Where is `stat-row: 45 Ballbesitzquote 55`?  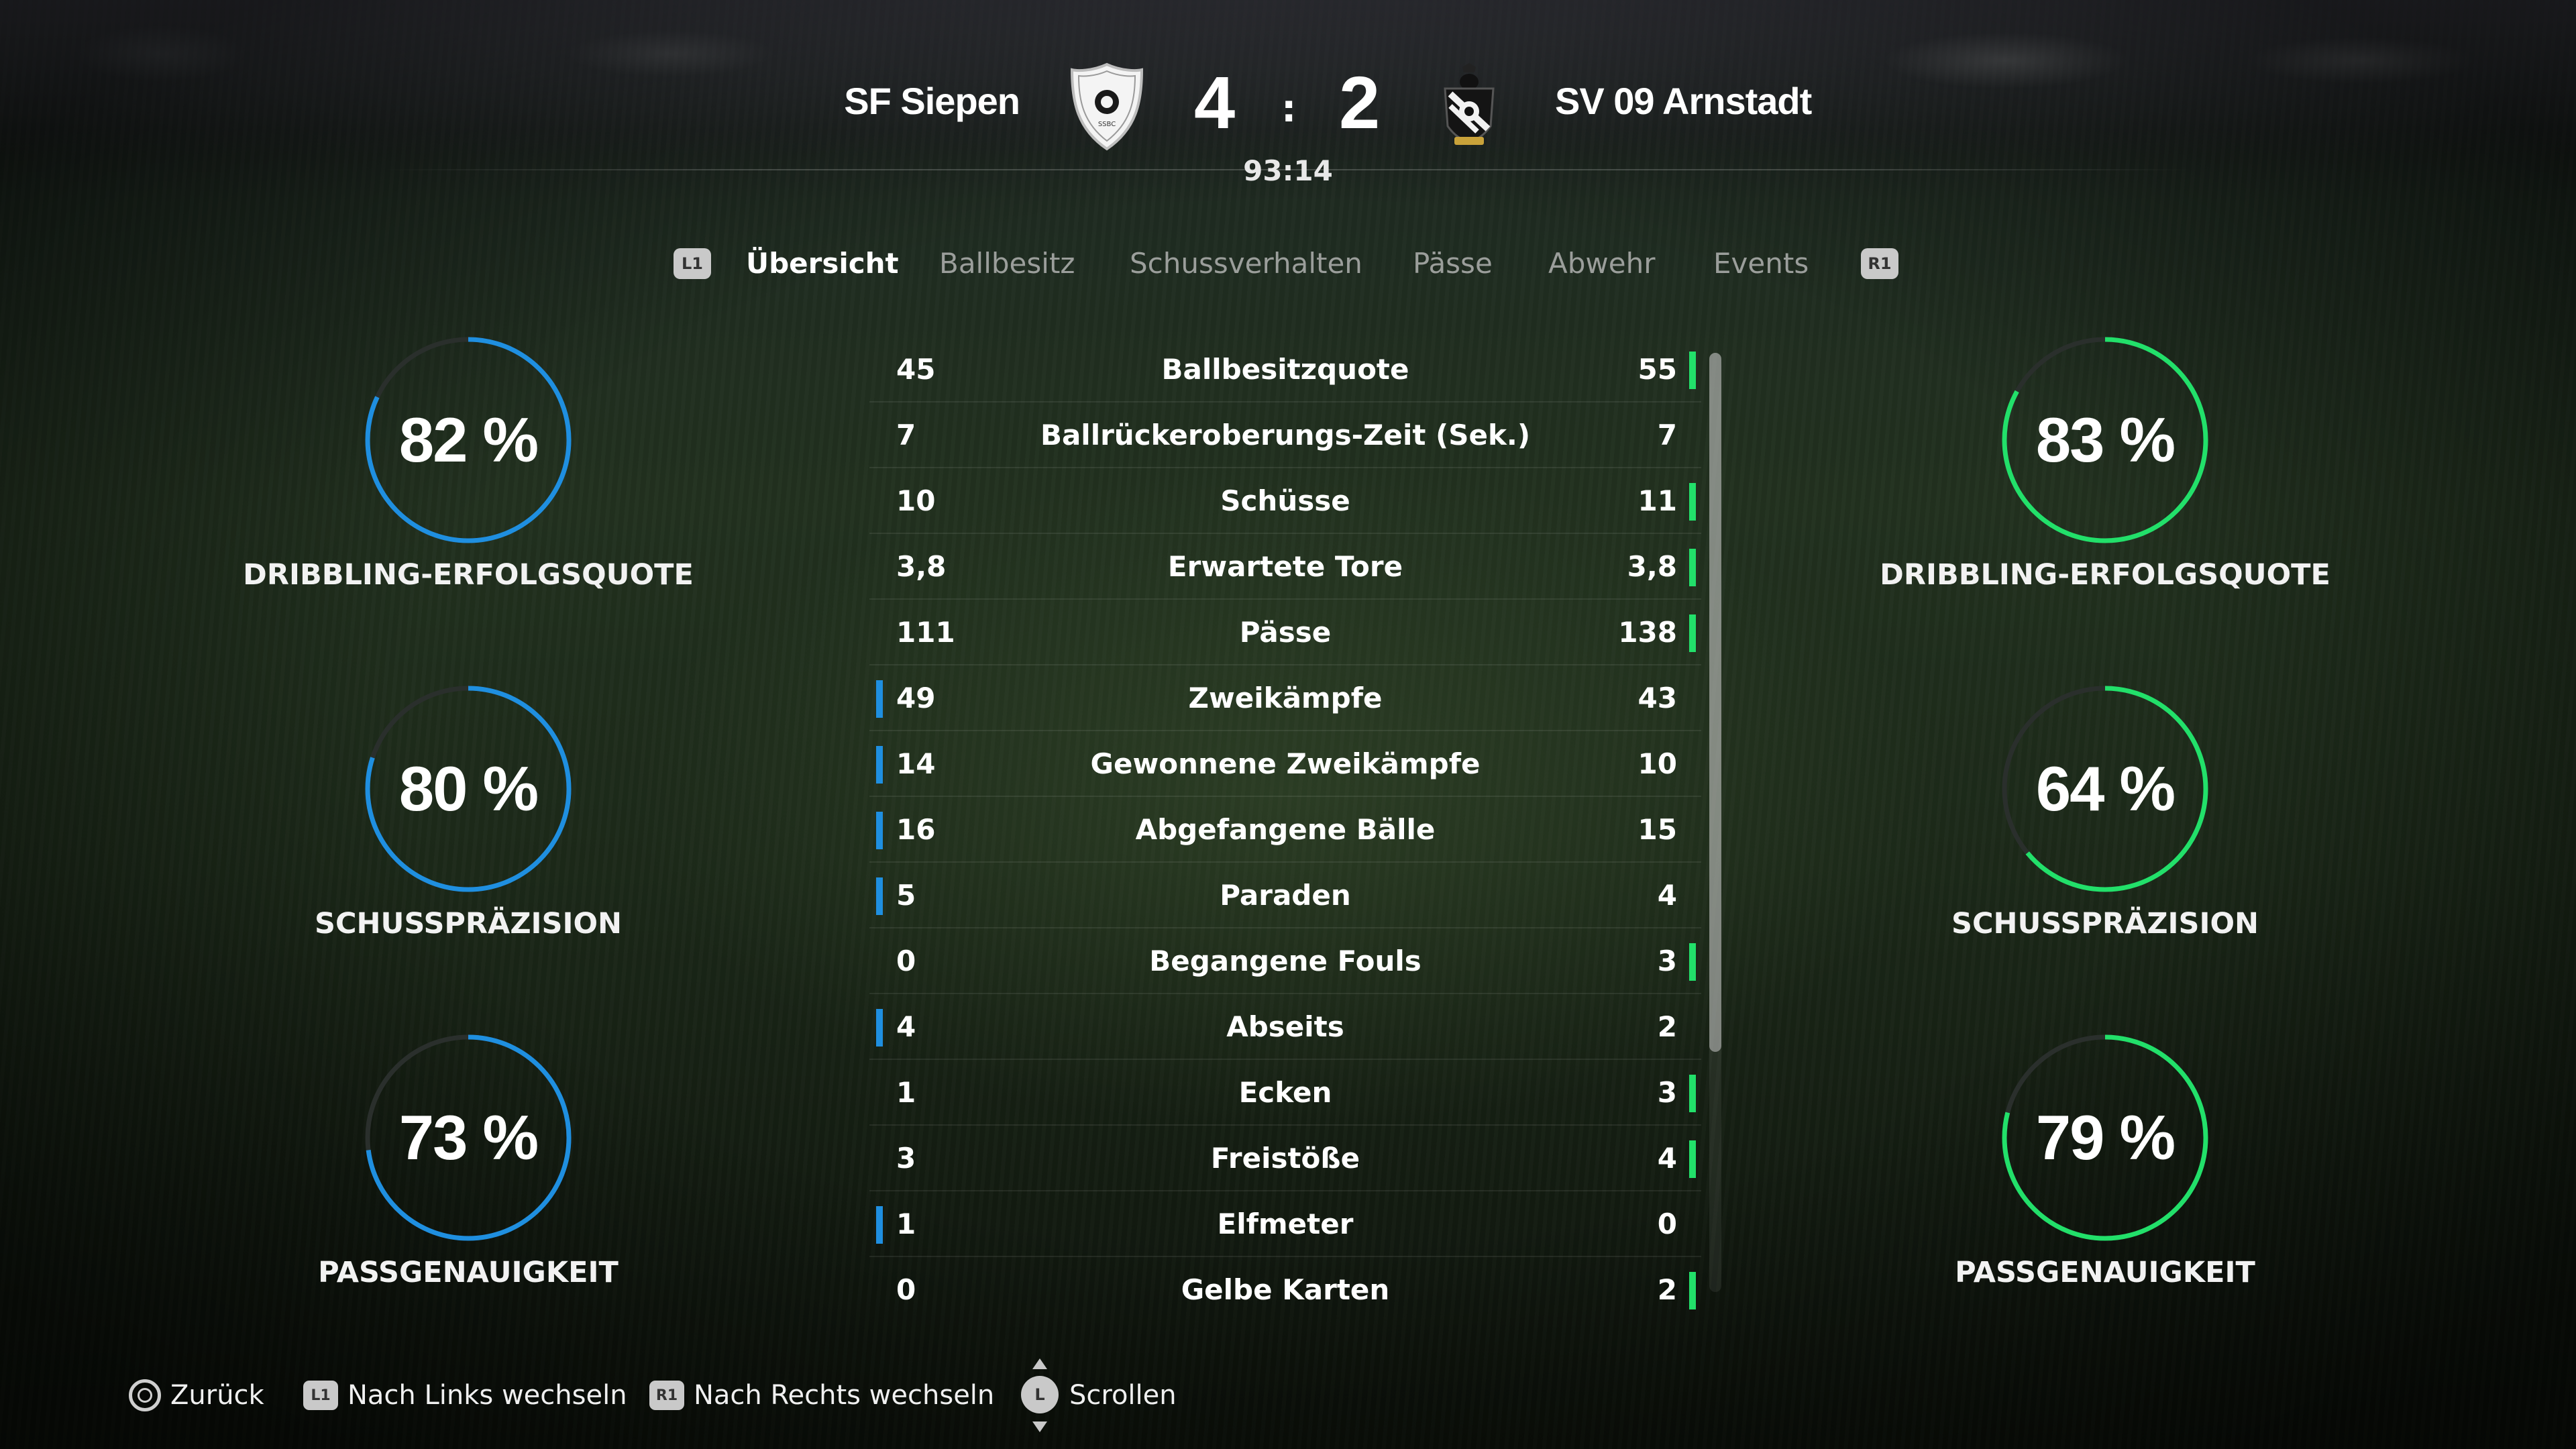 stat-row: 45 Ballbesitzquote 55 is located at coordinates (1285, 369).